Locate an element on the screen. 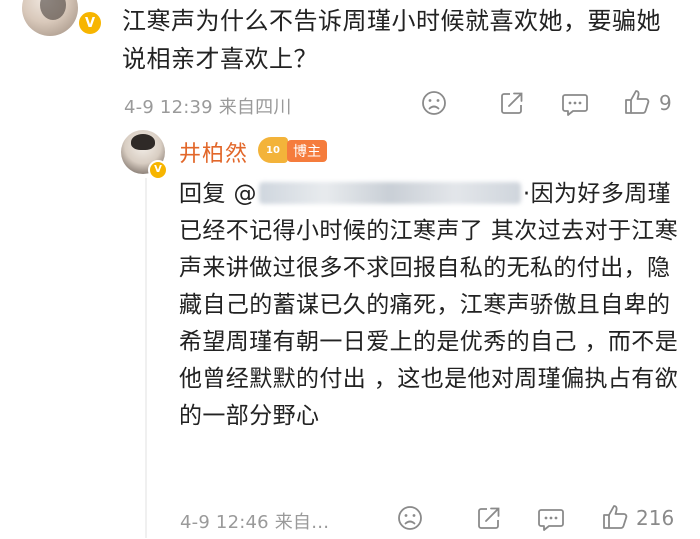 This screenshot has width=700, height=539. reply-like-count: 216 is located at coordinates (655, 518).